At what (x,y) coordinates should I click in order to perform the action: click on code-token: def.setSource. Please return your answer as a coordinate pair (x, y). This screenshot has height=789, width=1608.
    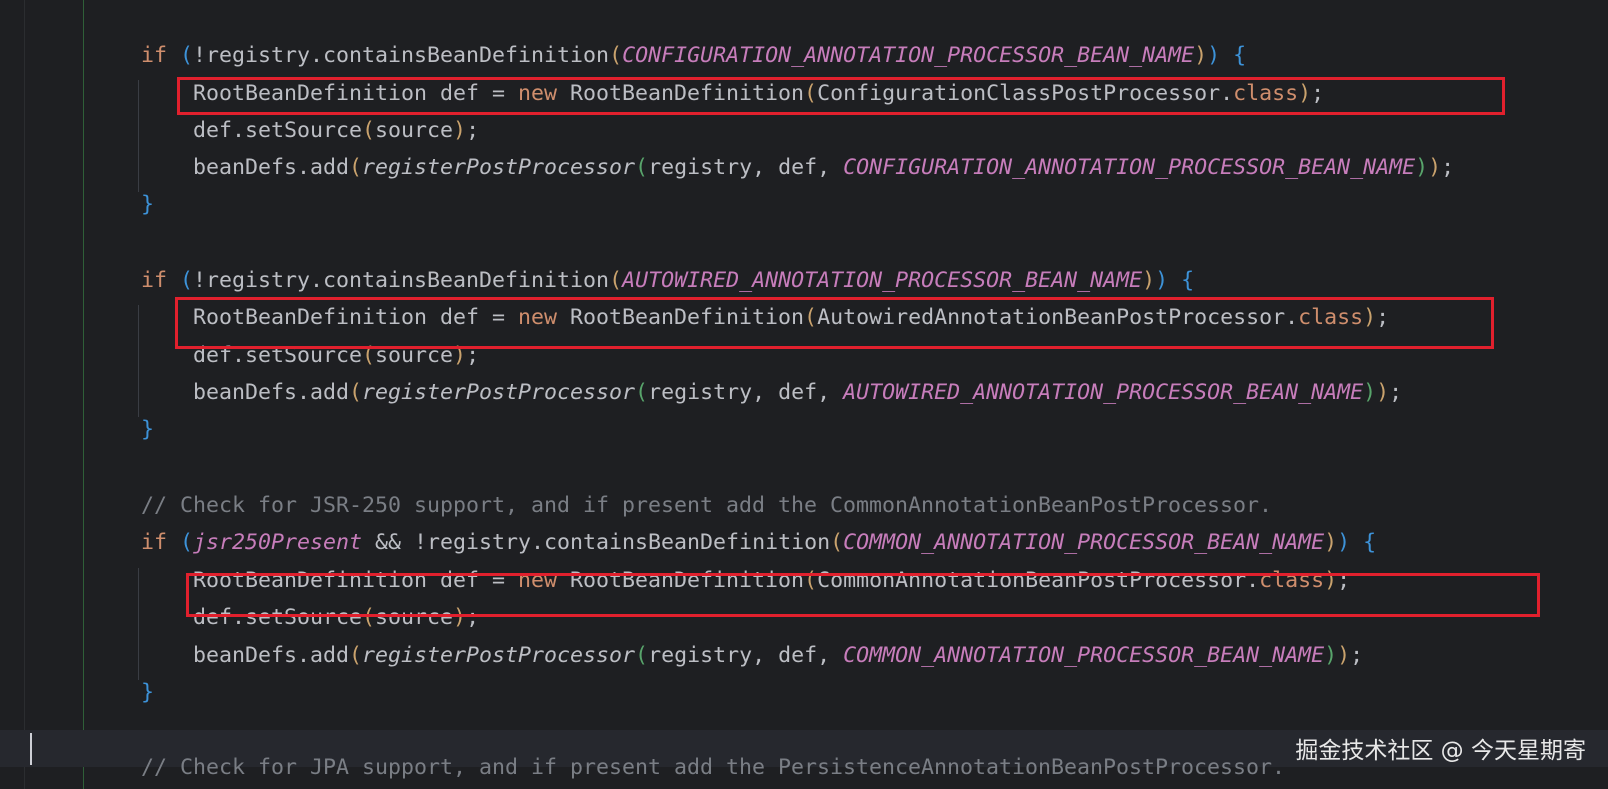
    Looking at the image, I should click on (252, 130).